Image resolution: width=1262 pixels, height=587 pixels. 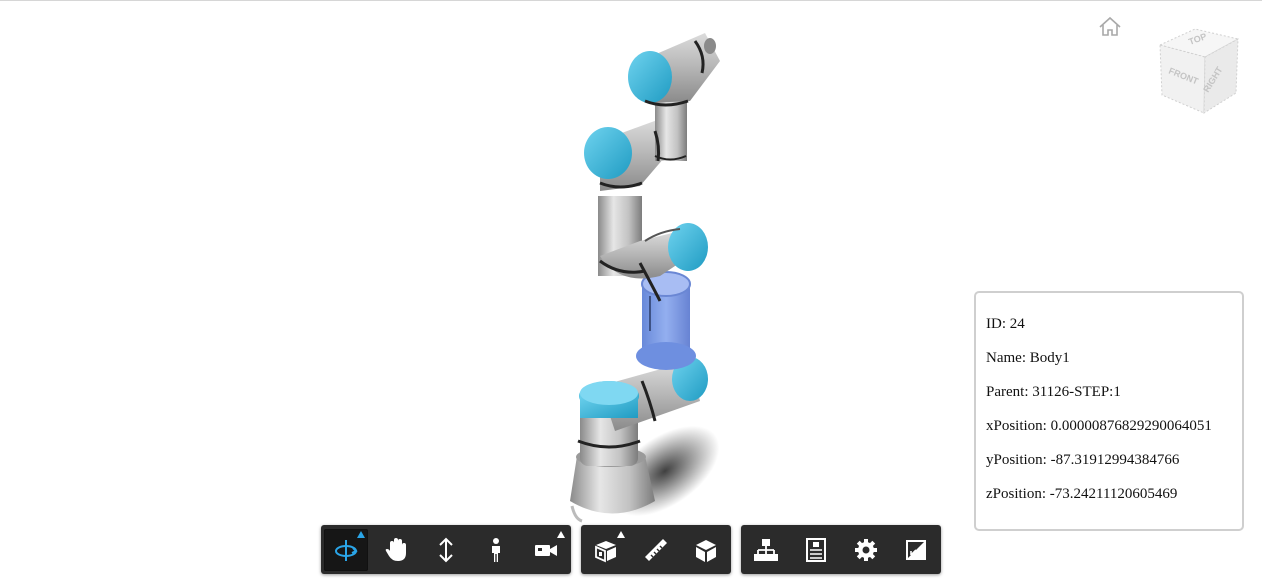 I want to click on navigation-toolbar, so click(x=446, y=549).